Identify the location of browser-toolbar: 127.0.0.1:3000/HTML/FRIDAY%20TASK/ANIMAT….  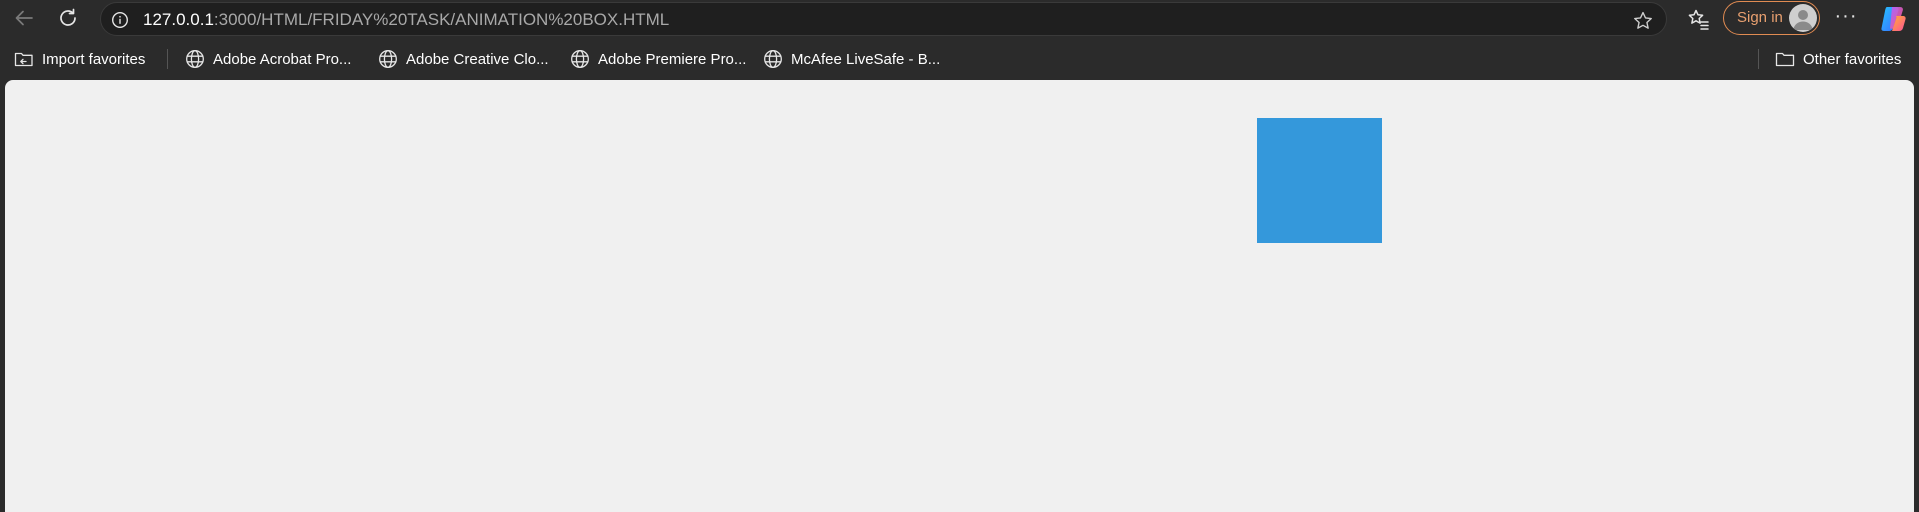
(959, 18).